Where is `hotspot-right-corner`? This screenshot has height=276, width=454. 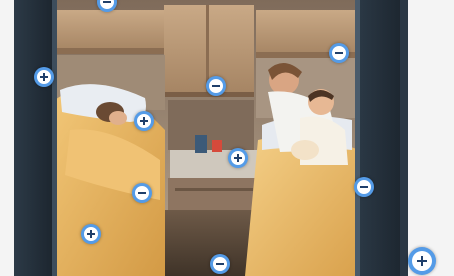
hotspot-right-corner is located at coordinates (422, 261).